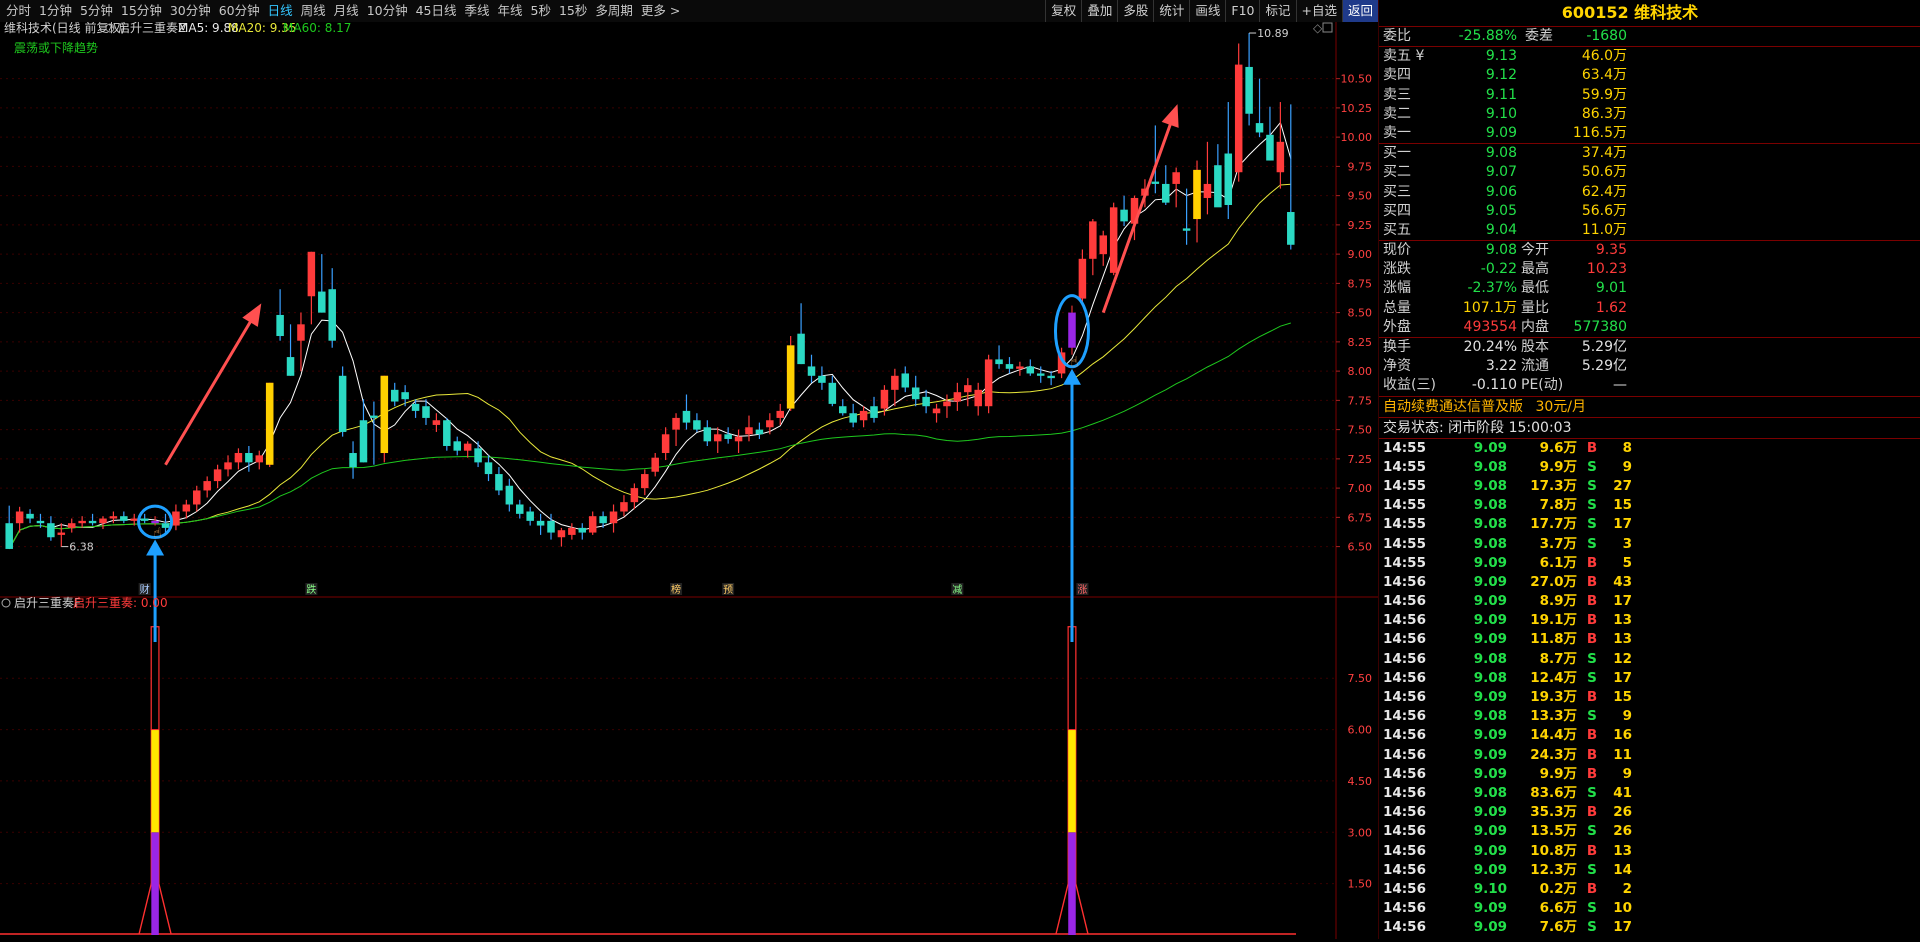 The image size is (1920, 942). What do you see at coordinates (1553, 485) in the screenshot?
I see `tick-volume: 17.3万` at bounding box center [1553, 485].